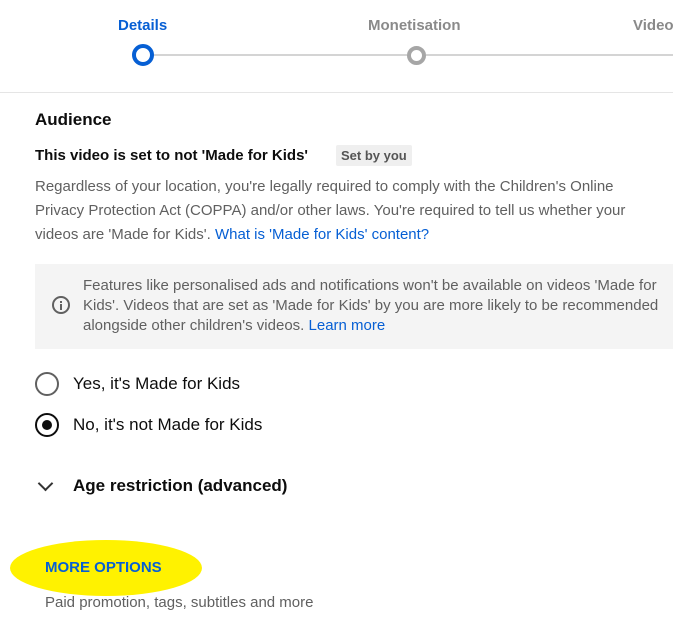 The image size is (673, 640). Describe the element at coordinates (414, 25) in the screenshot. I see `step-monetisation: Monetisation` at that location.